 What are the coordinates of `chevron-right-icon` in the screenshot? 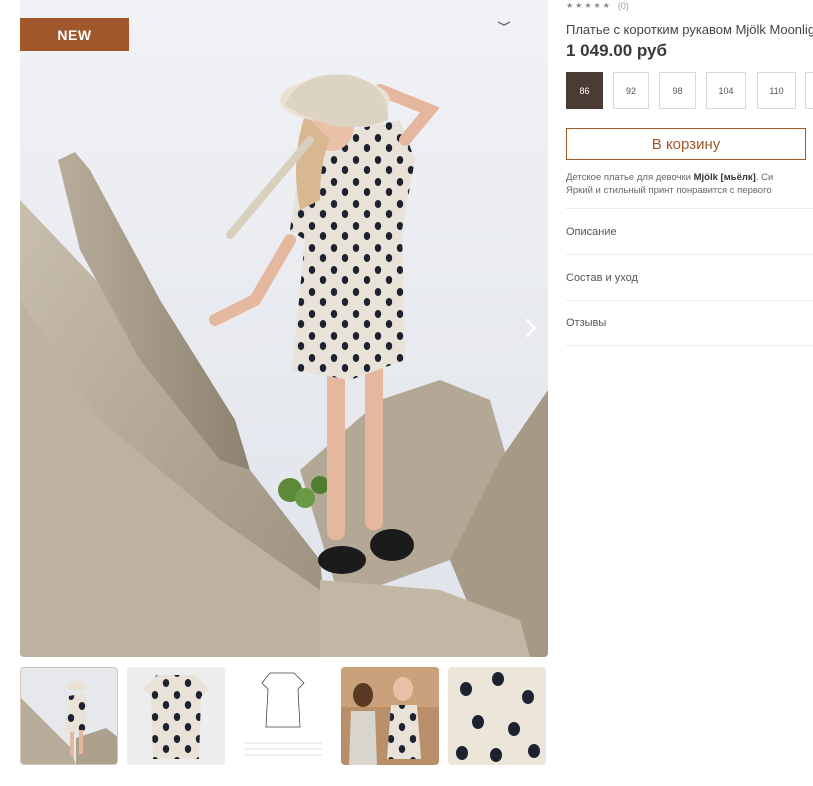 It's located at (531, 328).